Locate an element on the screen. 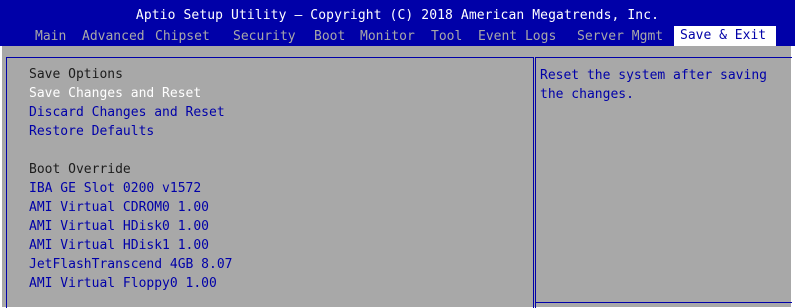 The height and width of the screenshot is (308, 795). tab-security: Security is located at coordinates (264, 37).